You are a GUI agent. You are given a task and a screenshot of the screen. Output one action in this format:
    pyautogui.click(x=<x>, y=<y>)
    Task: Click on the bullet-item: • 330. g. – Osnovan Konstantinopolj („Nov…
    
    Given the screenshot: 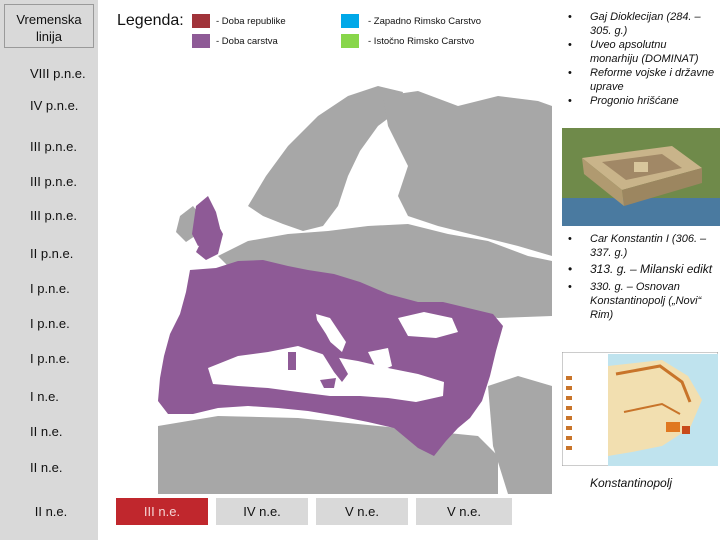 What is the action you would take?
    pyautogui.click(x=641, y=301)
    